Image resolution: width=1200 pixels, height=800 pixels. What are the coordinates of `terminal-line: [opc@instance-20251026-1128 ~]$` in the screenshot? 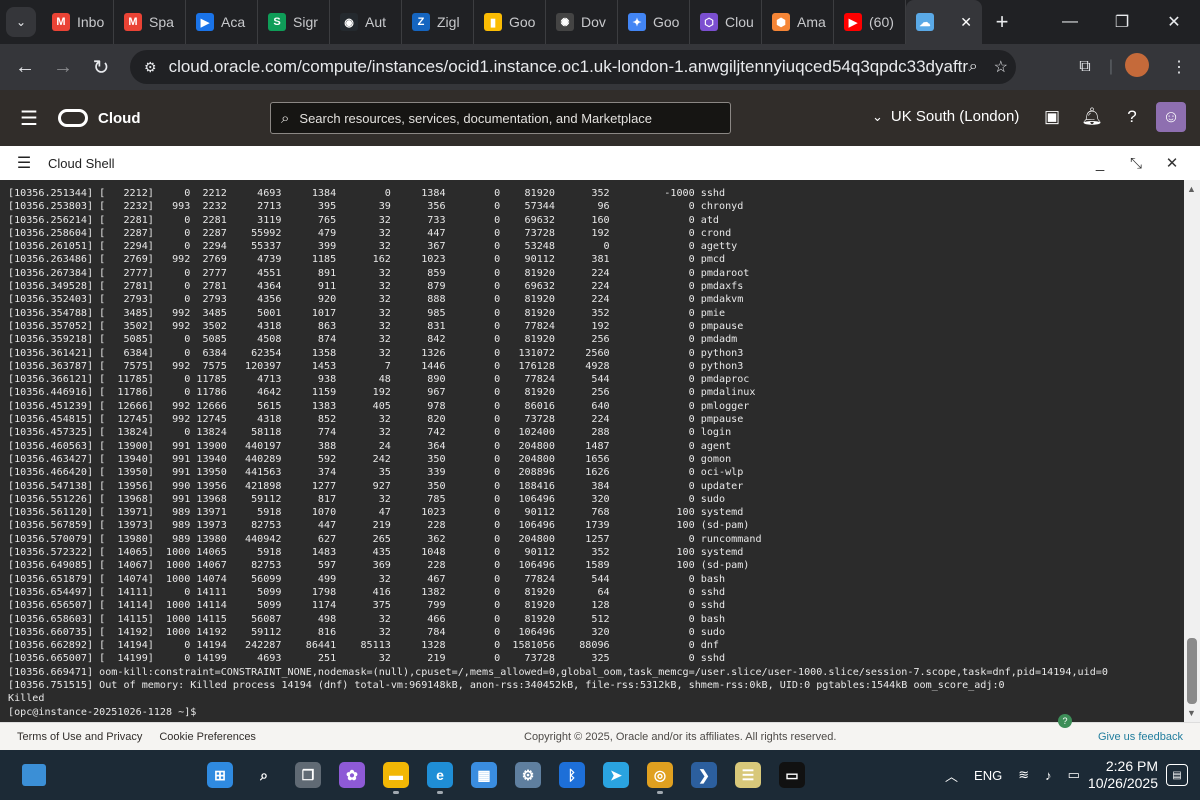 It's located at (105, 712).